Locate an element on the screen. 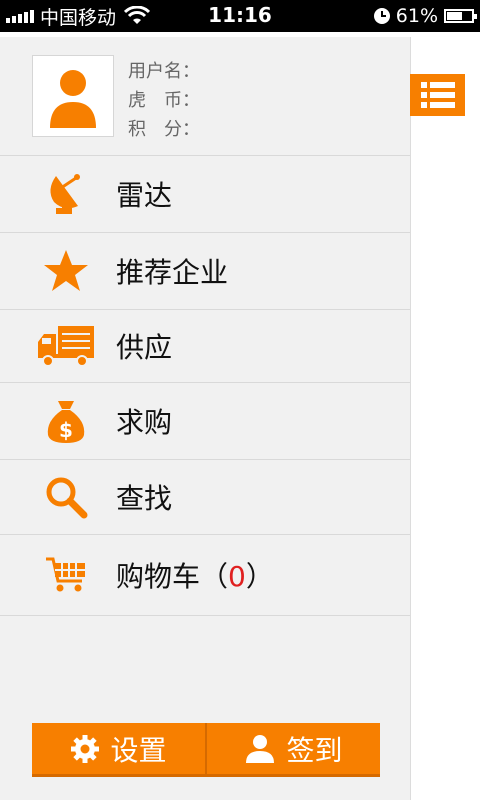  user-avatar-icon is located at coordinates (73, 99).